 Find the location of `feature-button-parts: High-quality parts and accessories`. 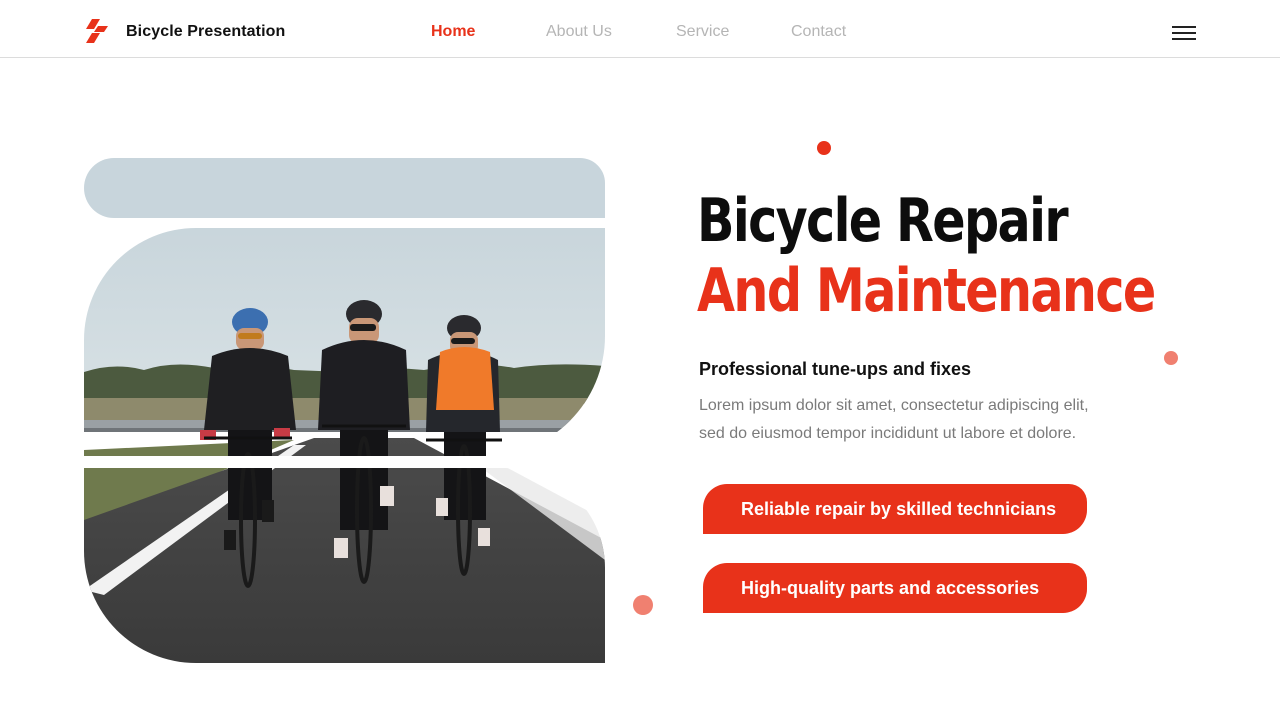

feature-button-parts: High-quality parts and accessories is located at coordinates (895, 588).